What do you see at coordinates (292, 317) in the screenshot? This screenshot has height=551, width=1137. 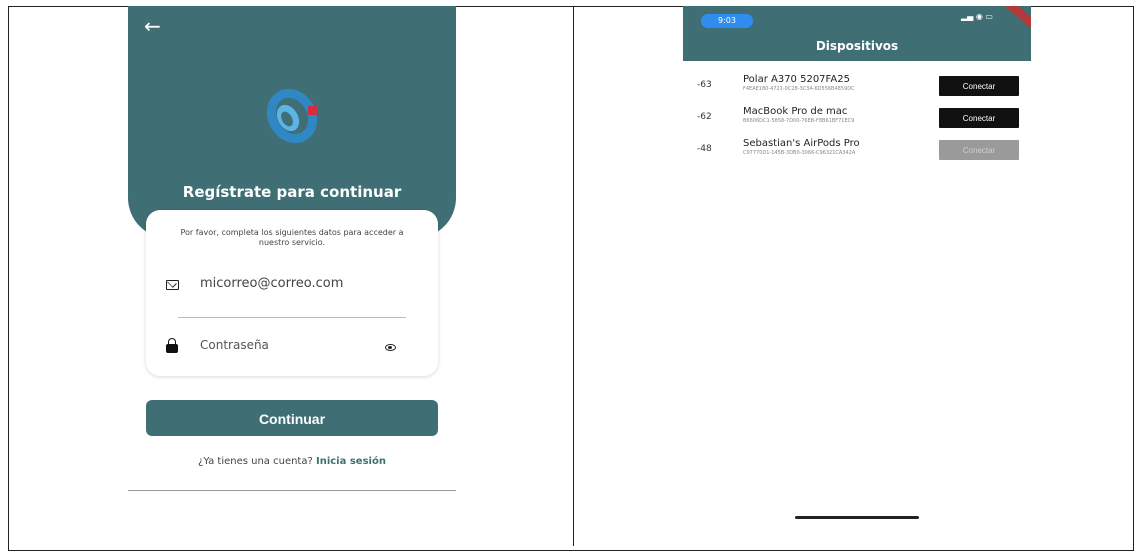 I see `field-divider` at bounding box center [292, 317].